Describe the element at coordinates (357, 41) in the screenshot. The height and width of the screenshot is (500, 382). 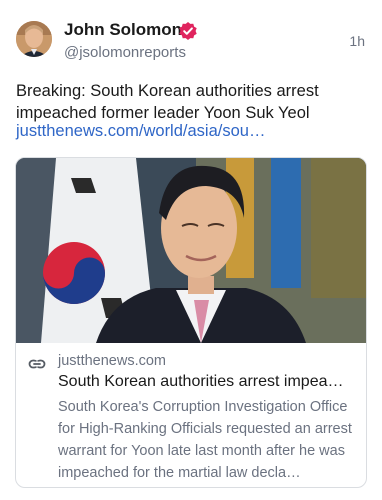
I see `post-timestamp: 1h` at that location.